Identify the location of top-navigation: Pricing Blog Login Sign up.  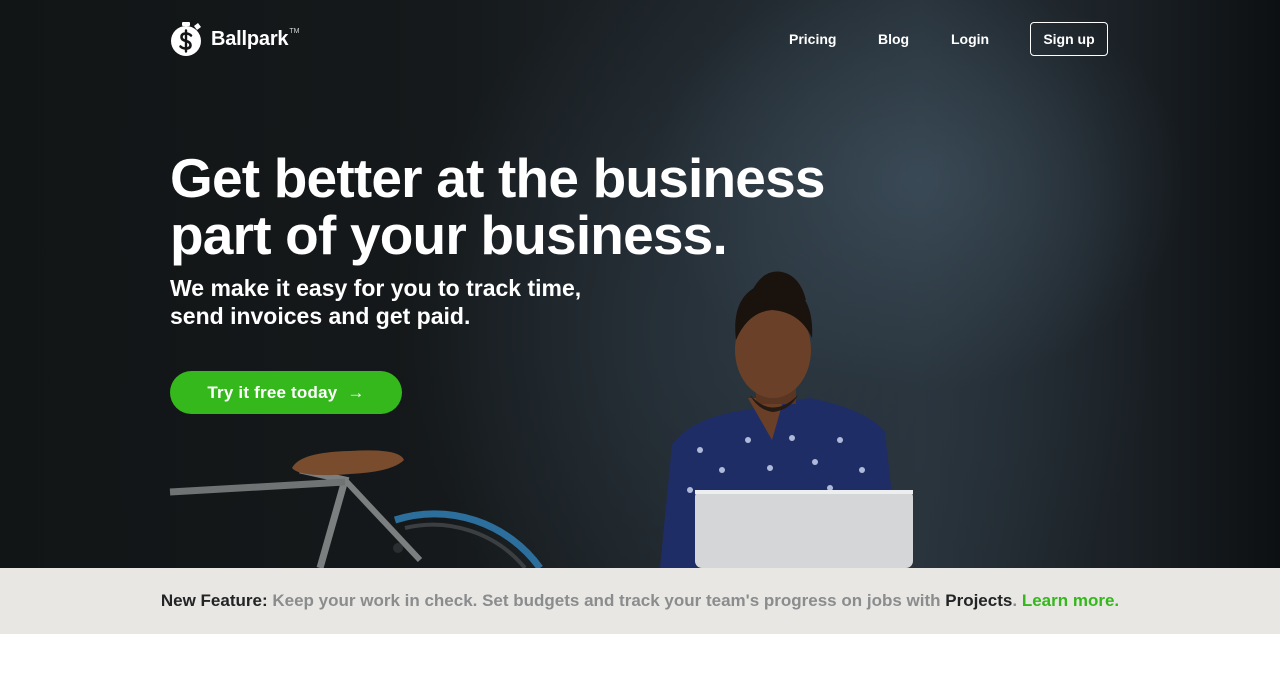
(640, 39).